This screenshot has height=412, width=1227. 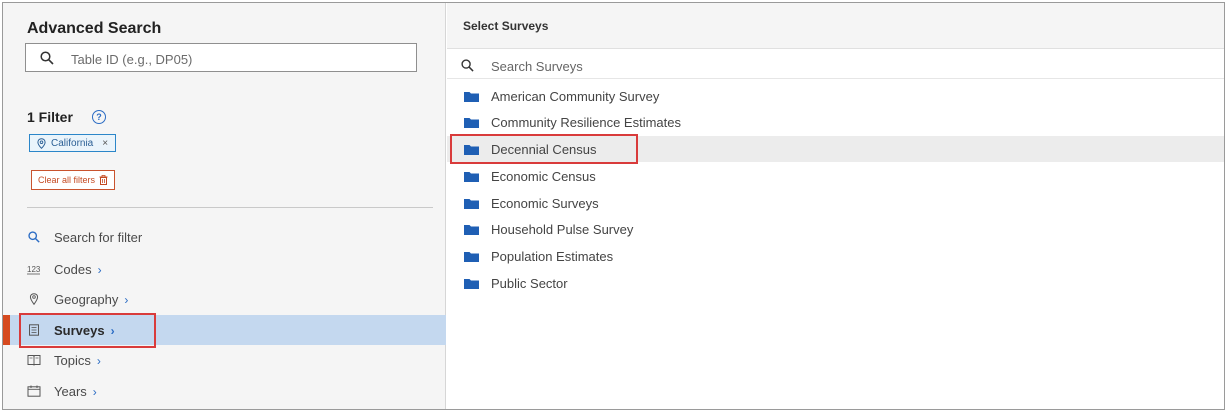 I want to click on chip-remove-icon: ×, so click(x=105, y=143).